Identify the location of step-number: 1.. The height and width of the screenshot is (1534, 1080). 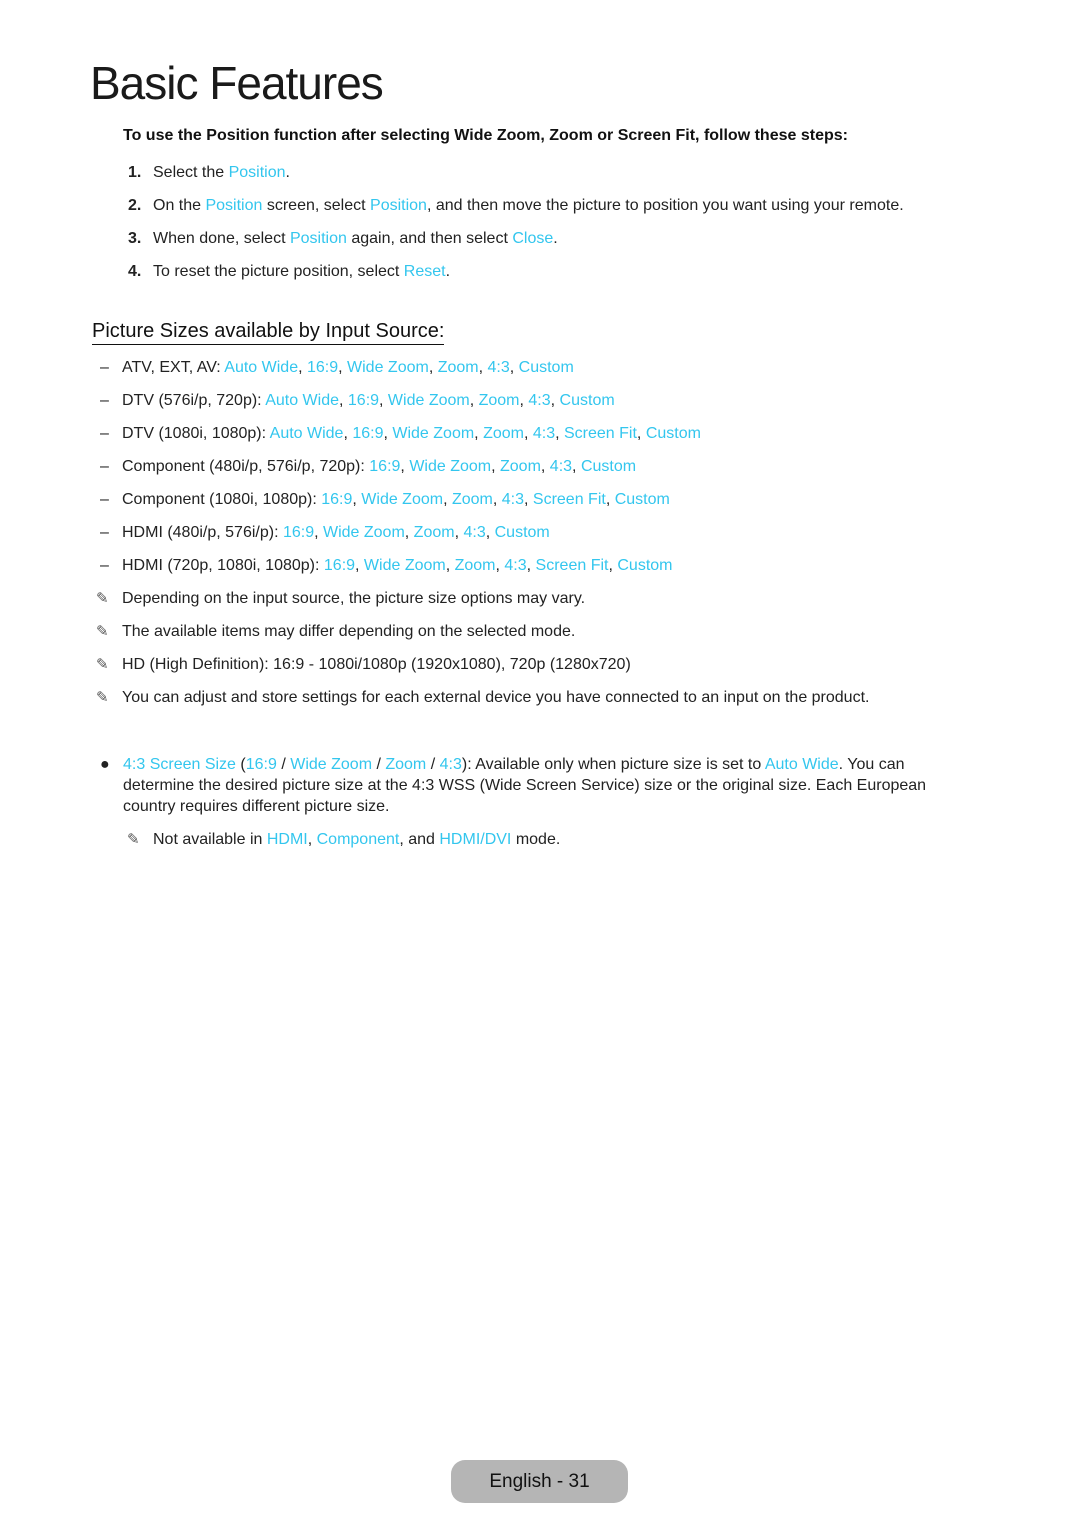
(135, 172).